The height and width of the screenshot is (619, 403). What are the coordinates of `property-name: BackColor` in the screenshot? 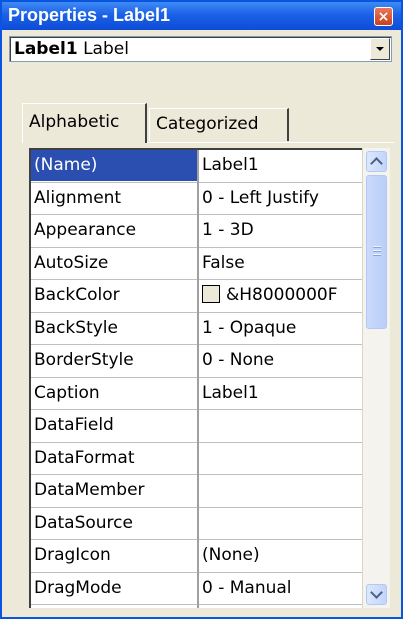 It's located at (115, 295).